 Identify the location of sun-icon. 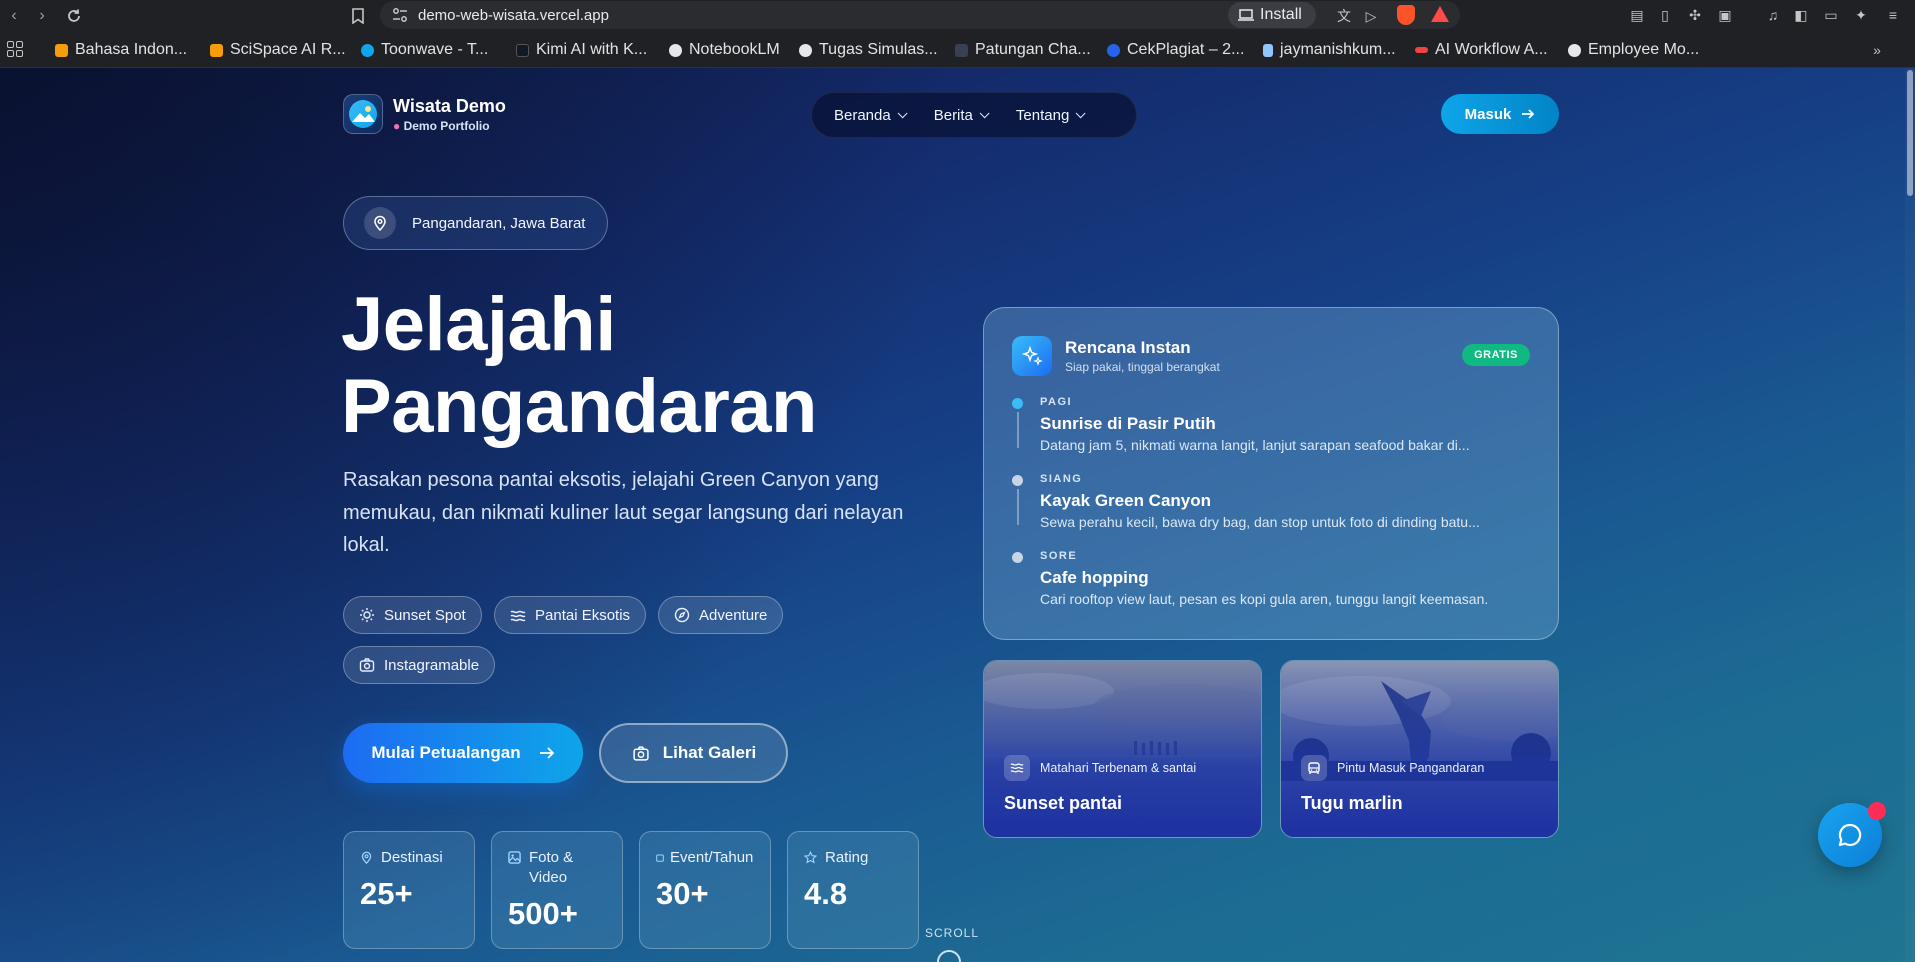
(367, 615).